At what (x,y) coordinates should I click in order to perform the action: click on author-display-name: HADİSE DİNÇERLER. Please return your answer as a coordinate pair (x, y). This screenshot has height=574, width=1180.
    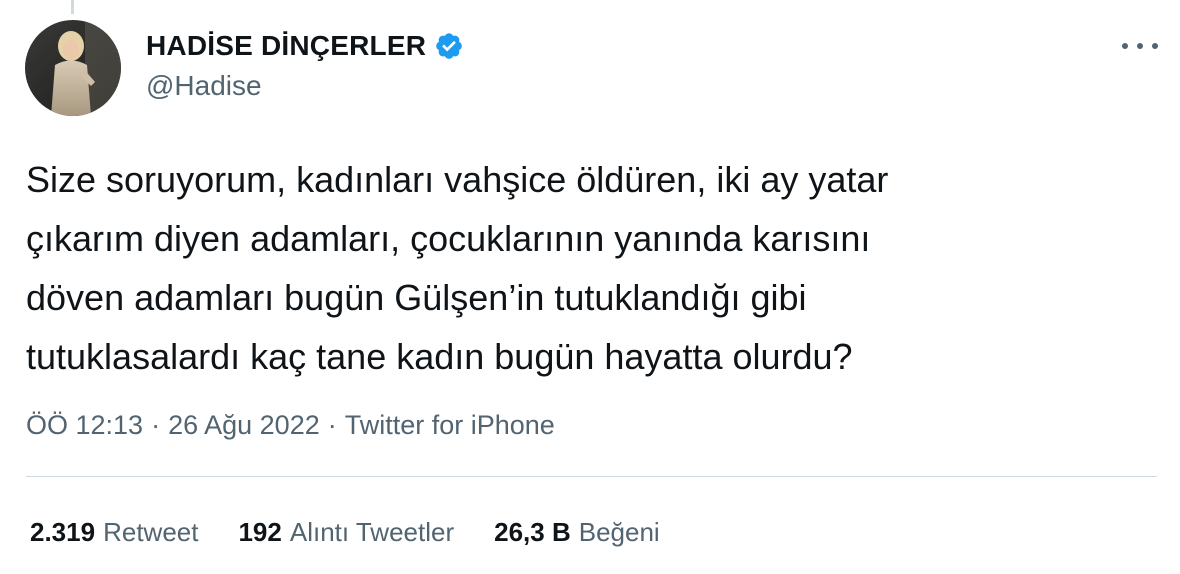
    Looking at the image, I should click on (286, 46).